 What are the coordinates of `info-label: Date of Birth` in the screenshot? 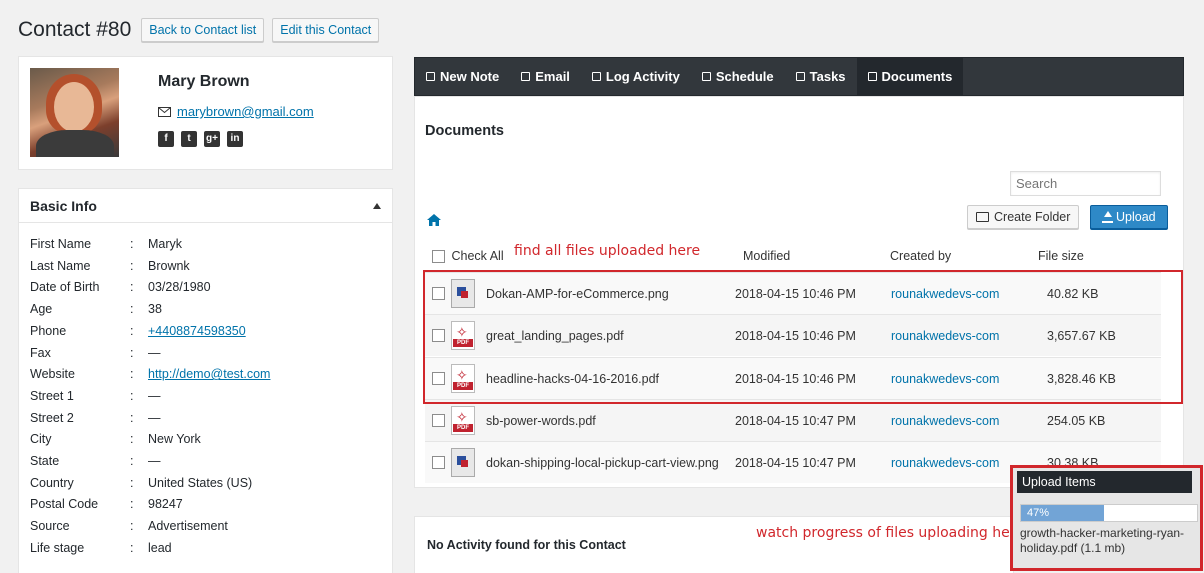 It's located at (65, 287).